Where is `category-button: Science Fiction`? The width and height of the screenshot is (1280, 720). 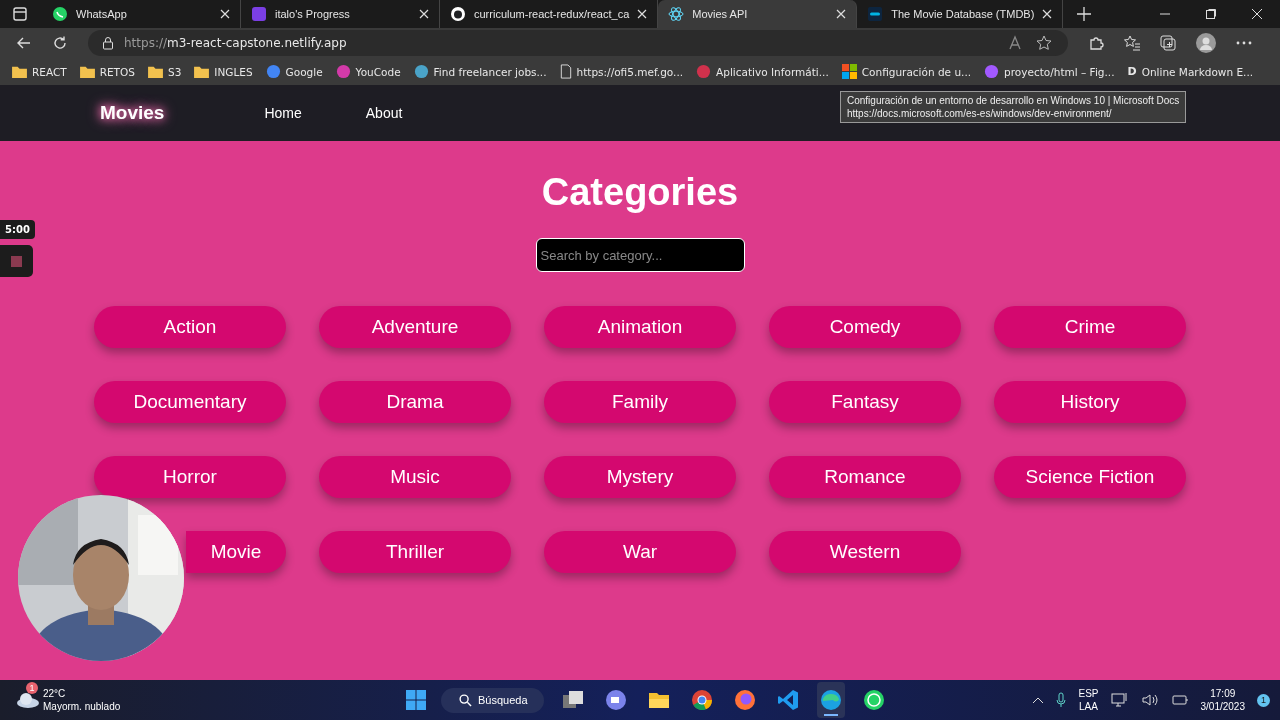
category-button: Science Fiction is located at coordinates (1090, 477).